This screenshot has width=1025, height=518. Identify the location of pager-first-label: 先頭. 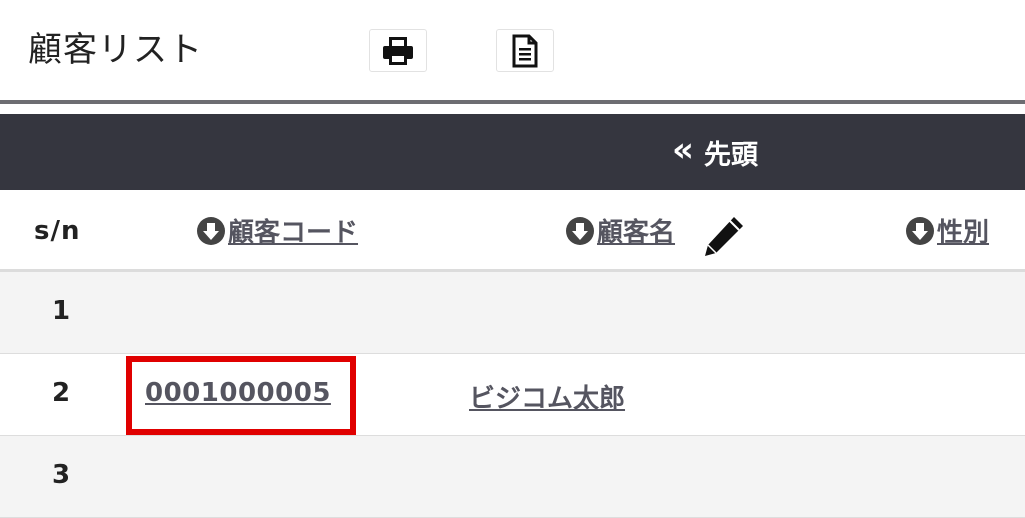
(730, 155).